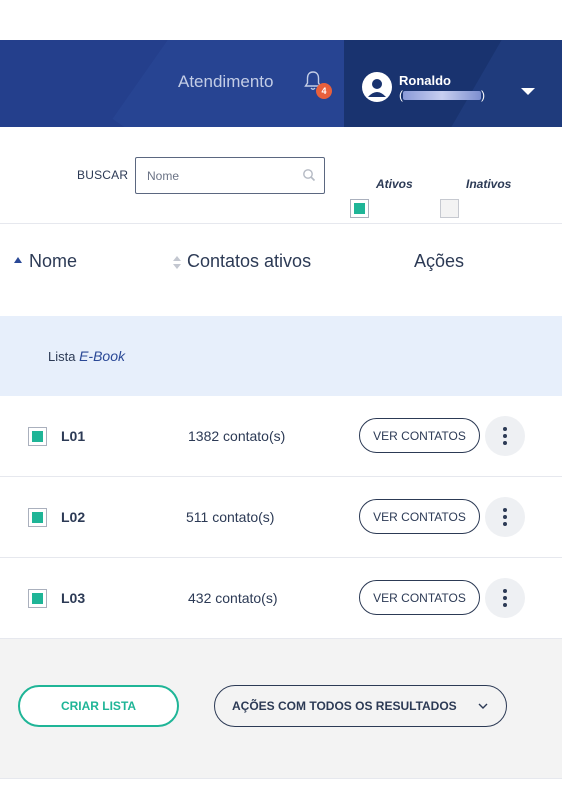  What do you see at coordinates (281, 20) in the screenshot?
I see `top-strip` at bounding box center [281, 20].